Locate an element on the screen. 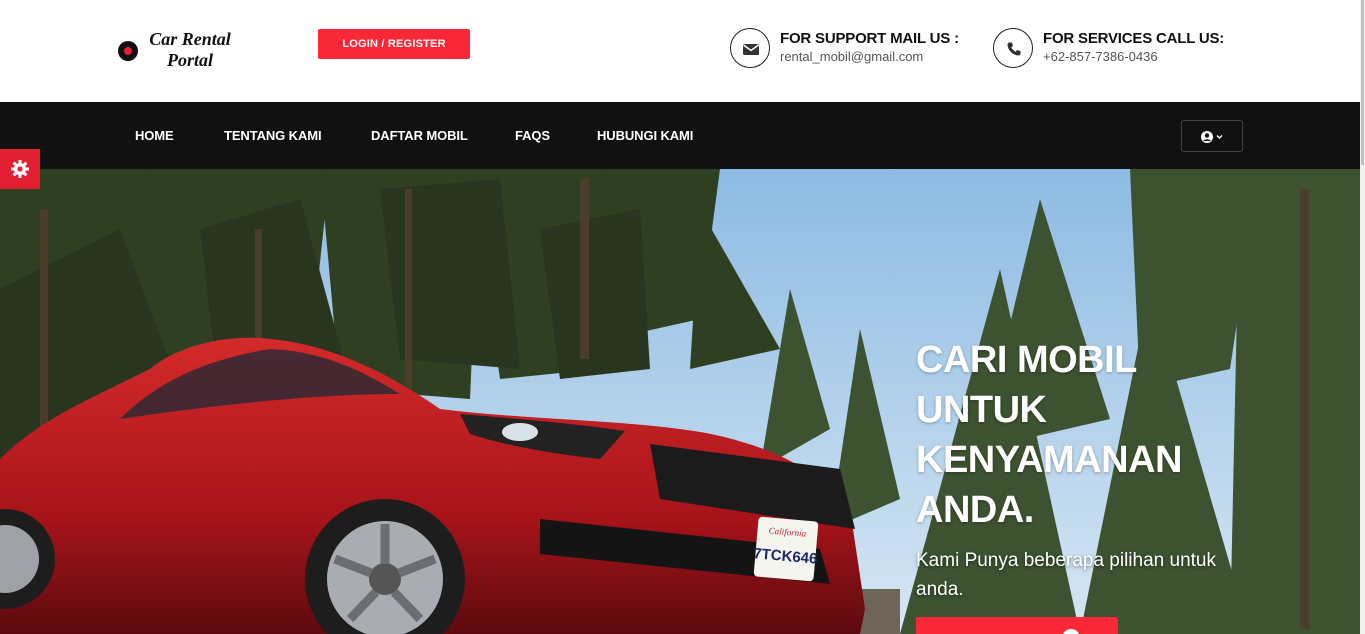 This screenshot has width=1365, height=634. page-scrollbar-thumb is located at coordinates (1362, 82).